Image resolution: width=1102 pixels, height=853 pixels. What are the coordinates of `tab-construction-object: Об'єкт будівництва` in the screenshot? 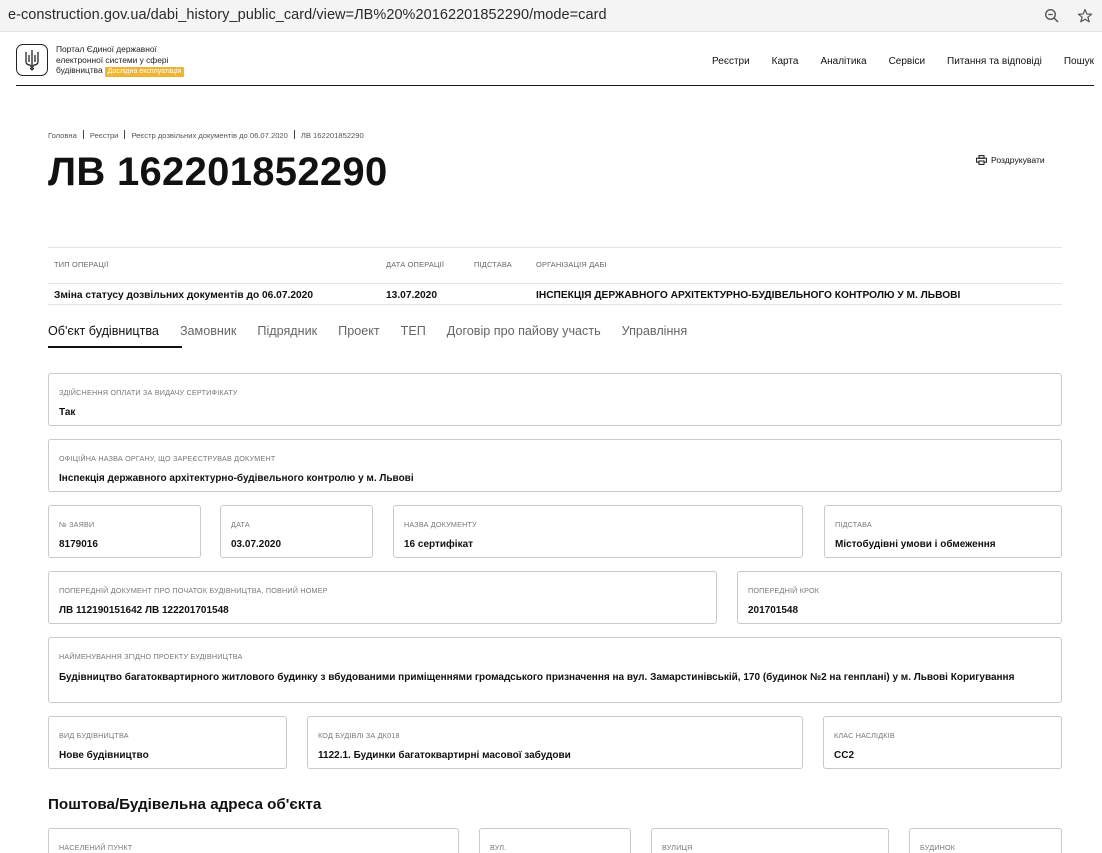 It's located at (103, 335).